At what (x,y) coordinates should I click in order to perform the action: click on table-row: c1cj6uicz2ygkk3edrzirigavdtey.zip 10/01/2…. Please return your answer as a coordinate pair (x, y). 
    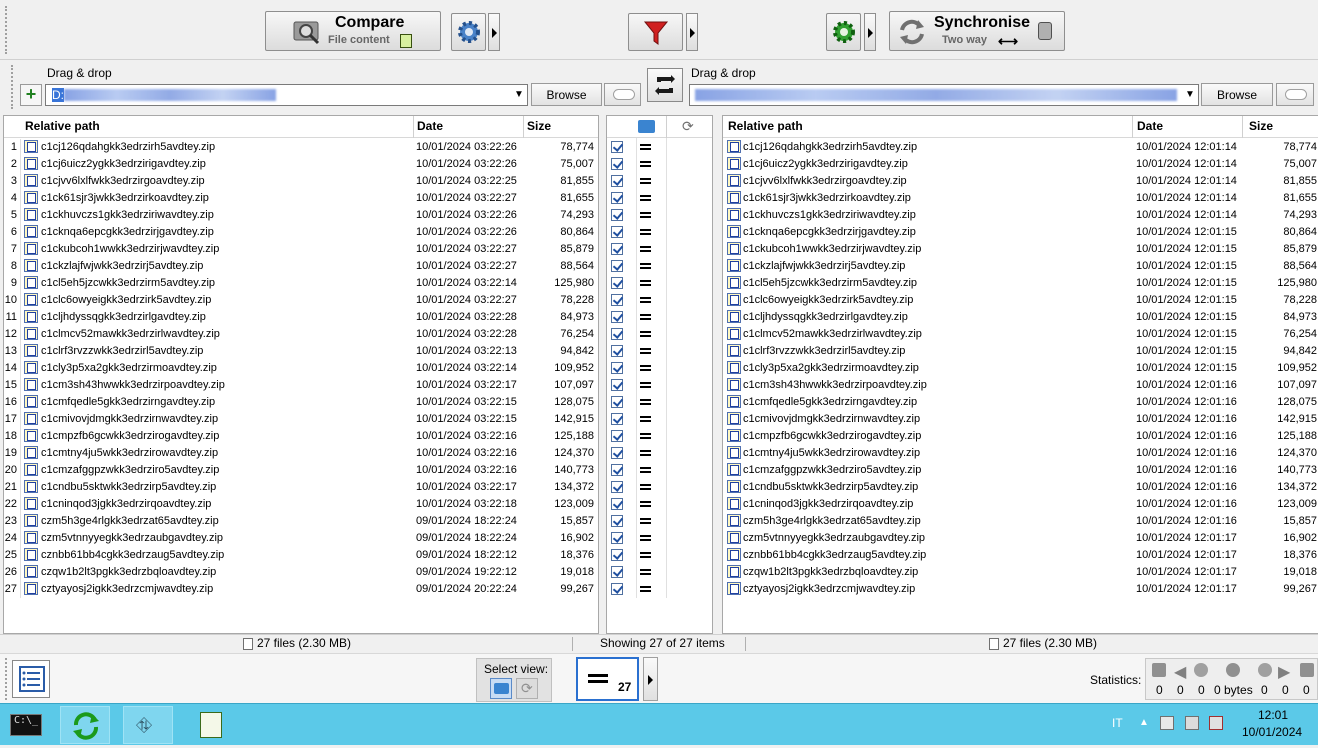
    Looking at the image, I should click on (1020, 164).